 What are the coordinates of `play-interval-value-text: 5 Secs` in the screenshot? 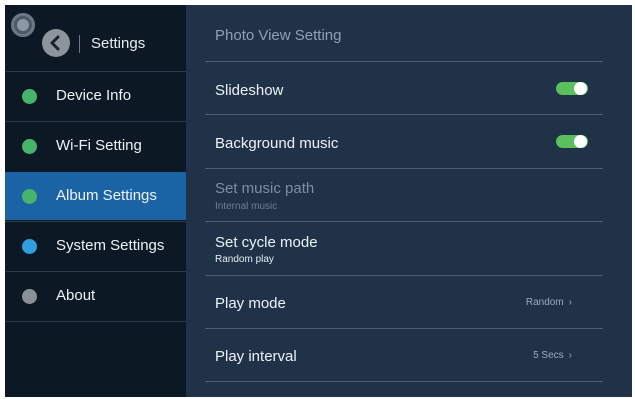 It's located at (548, 355).